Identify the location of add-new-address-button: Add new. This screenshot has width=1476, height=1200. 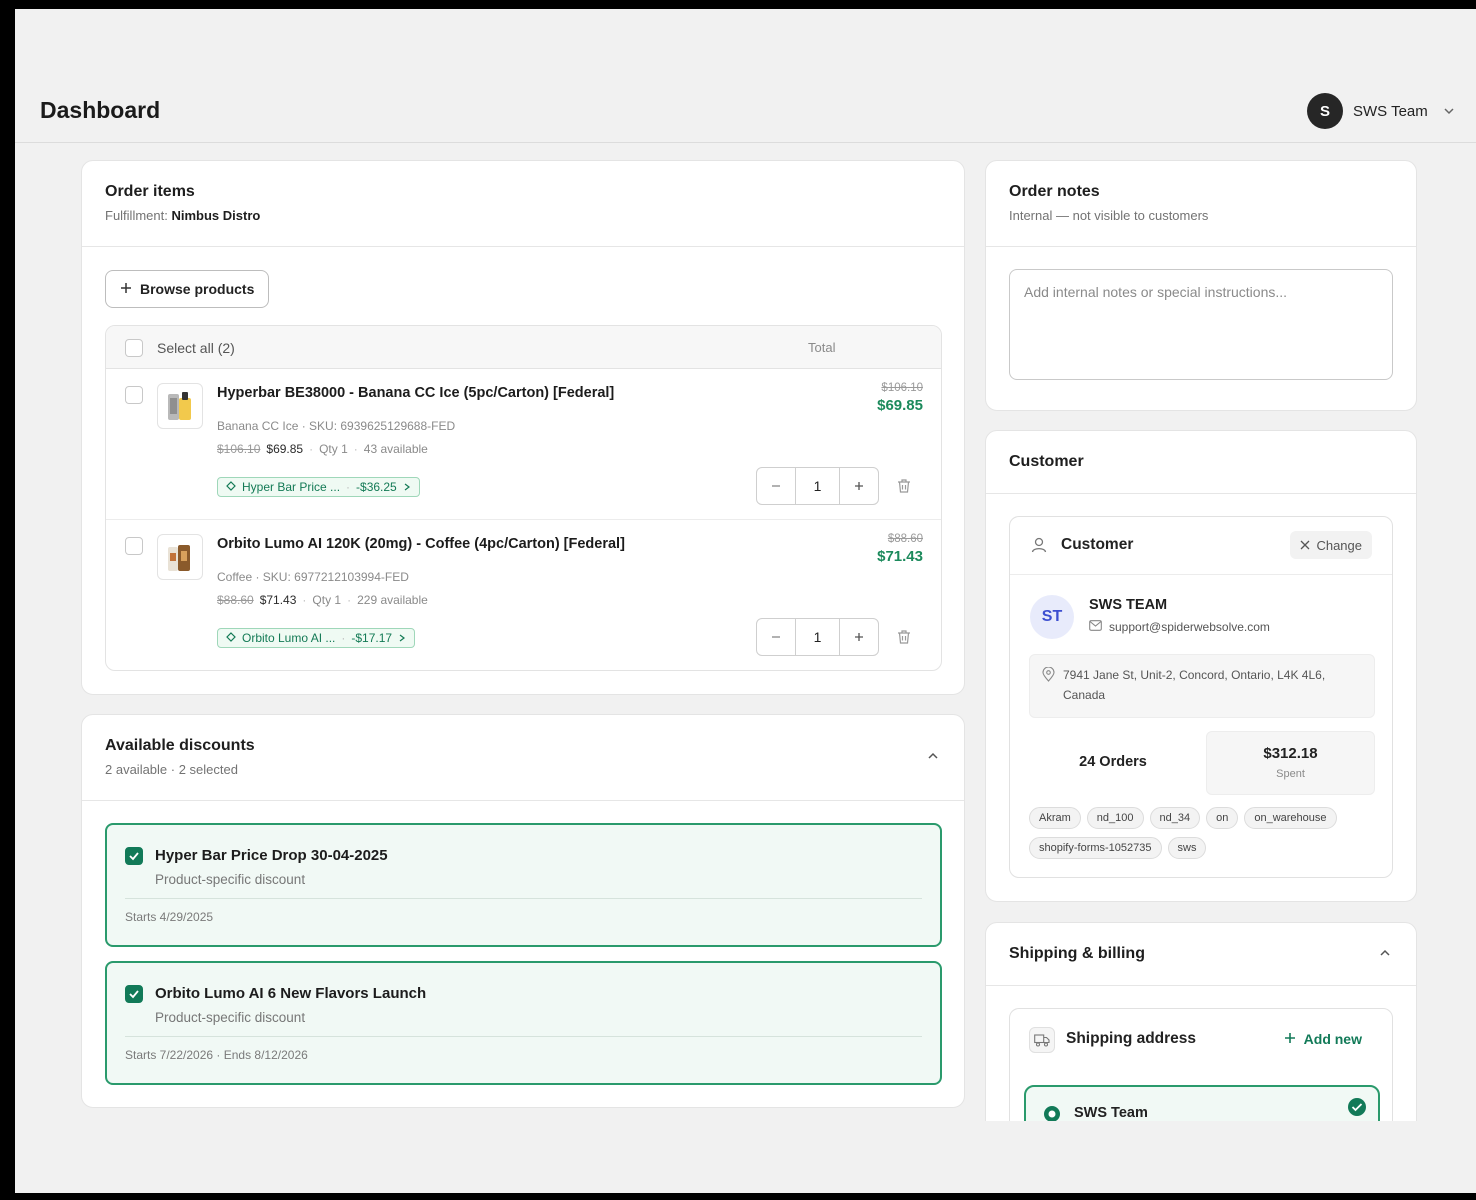
(1323, 1039).